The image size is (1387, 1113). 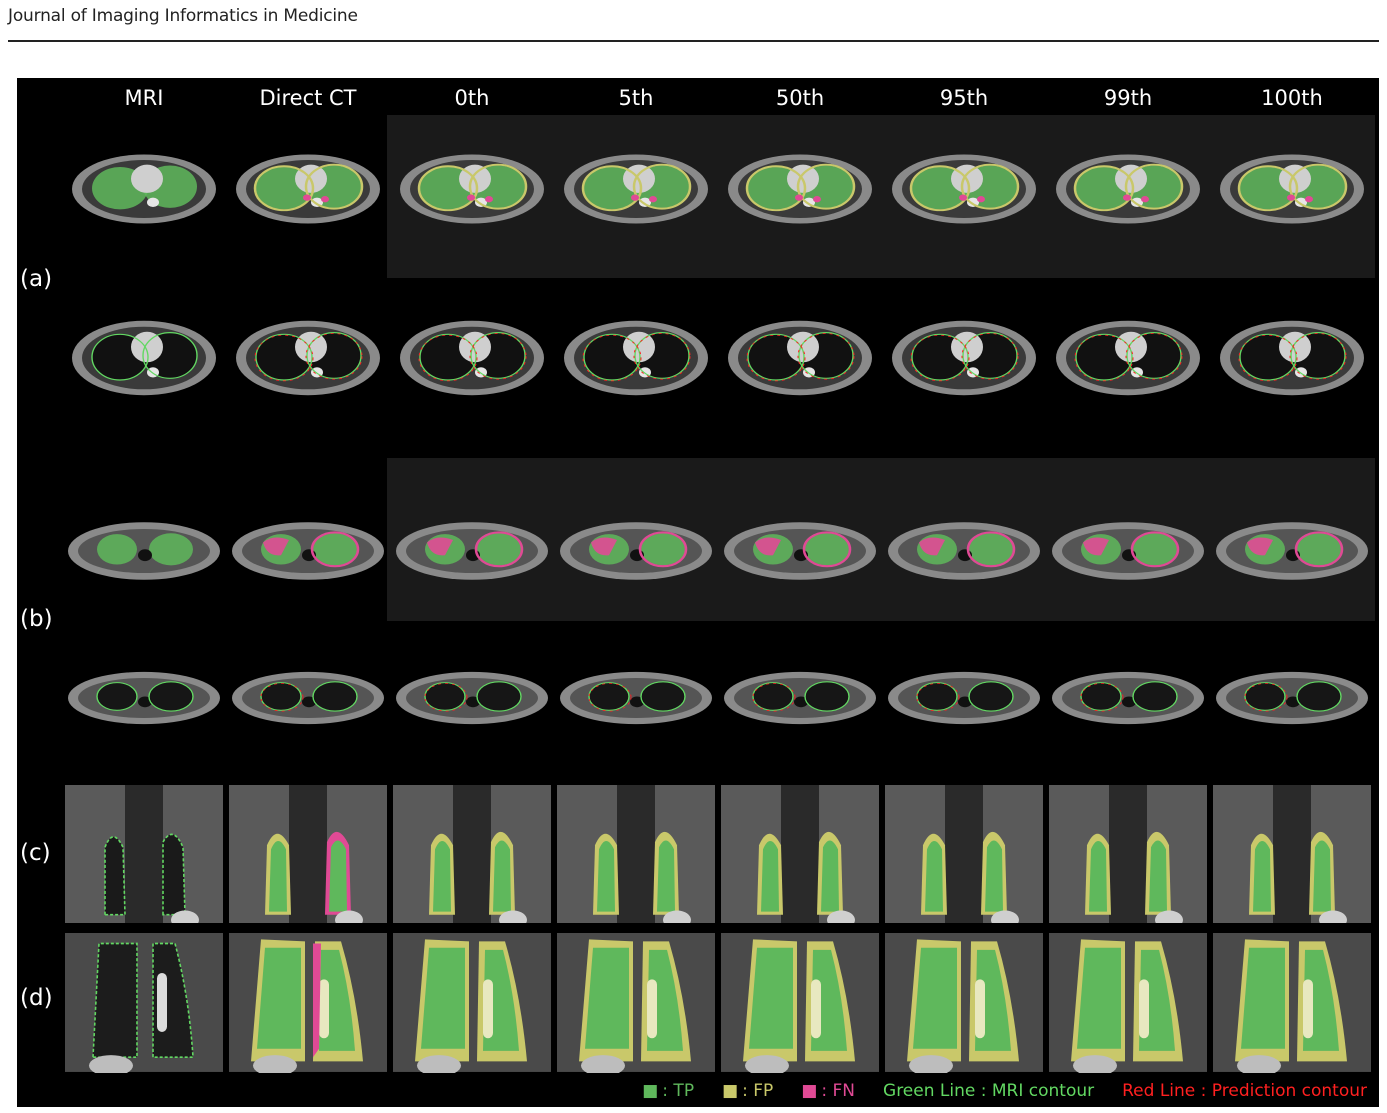 I want to click on fn-swatch-icon: ■, so click(x=809, y=1091).